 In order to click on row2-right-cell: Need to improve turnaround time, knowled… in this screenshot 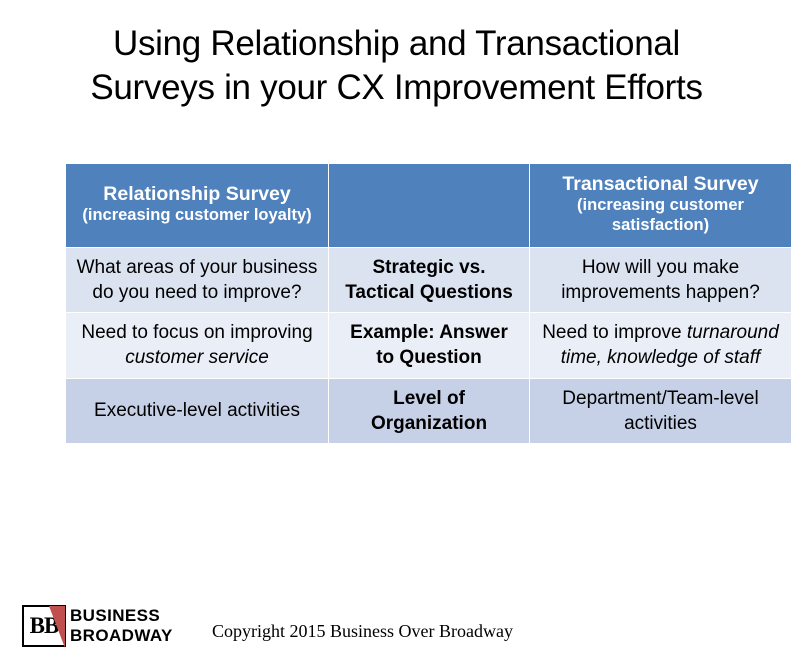, I will do `click(660, 345)`.